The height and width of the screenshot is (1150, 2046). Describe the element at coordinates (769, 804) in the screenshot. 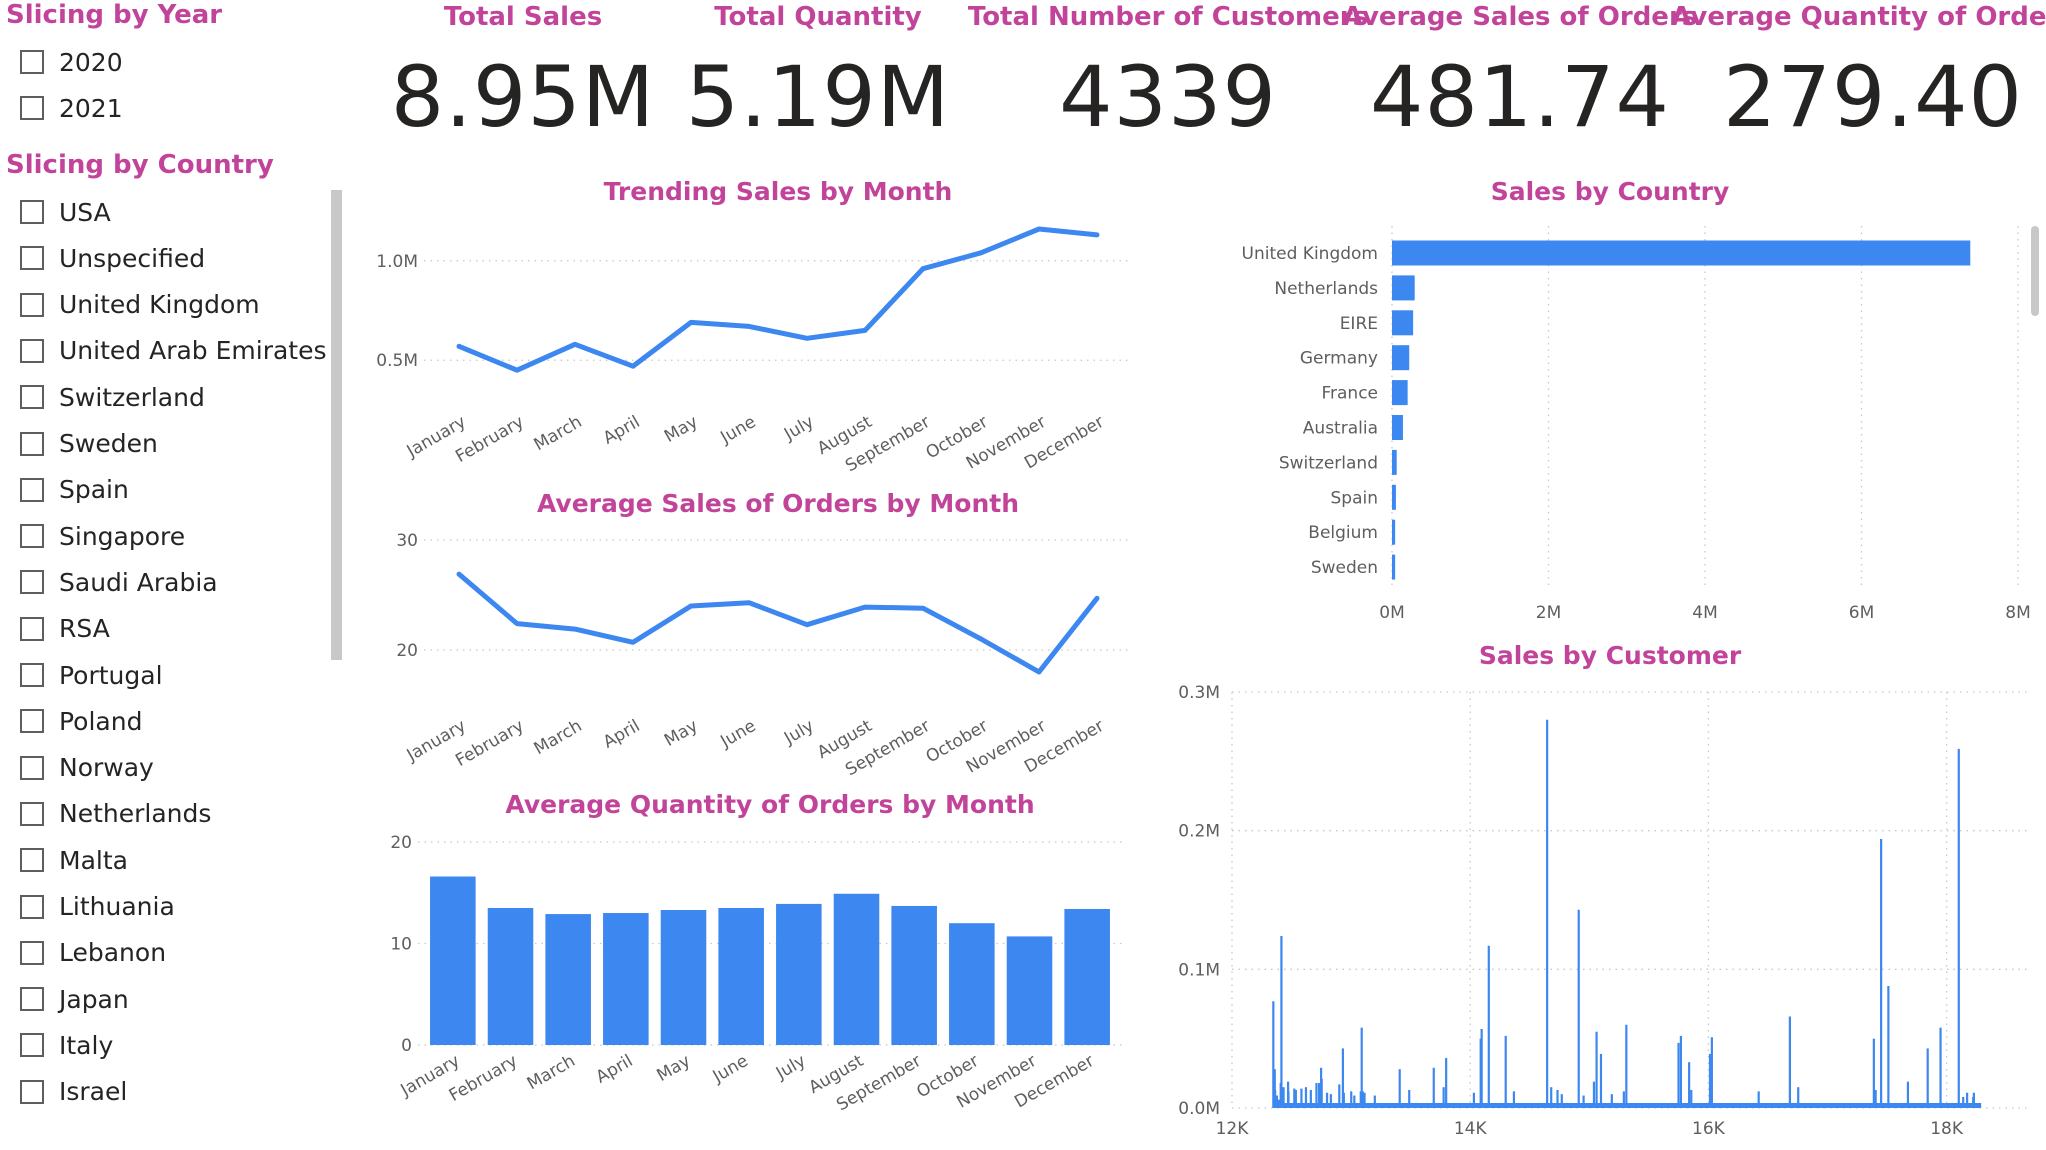

I see `chart-title: Average Quantity of Orders by Month` at that location.